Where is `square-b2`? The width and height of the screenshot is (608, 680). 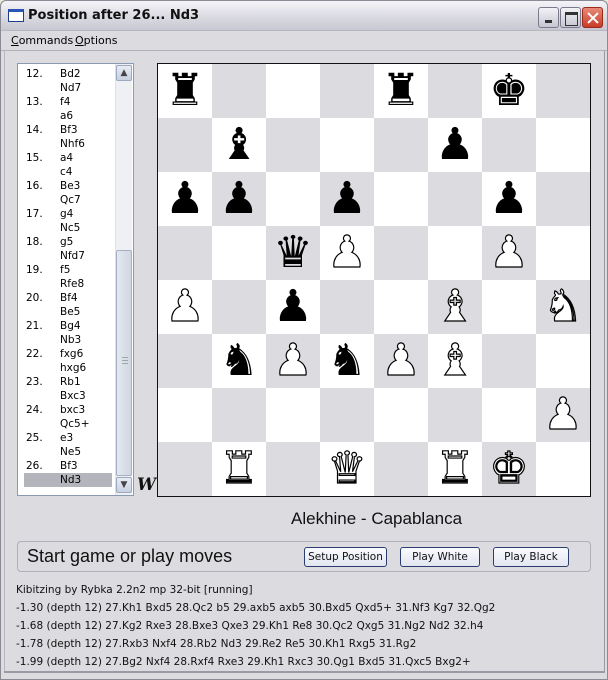 square-b2 is located at coordinates (239, 415).